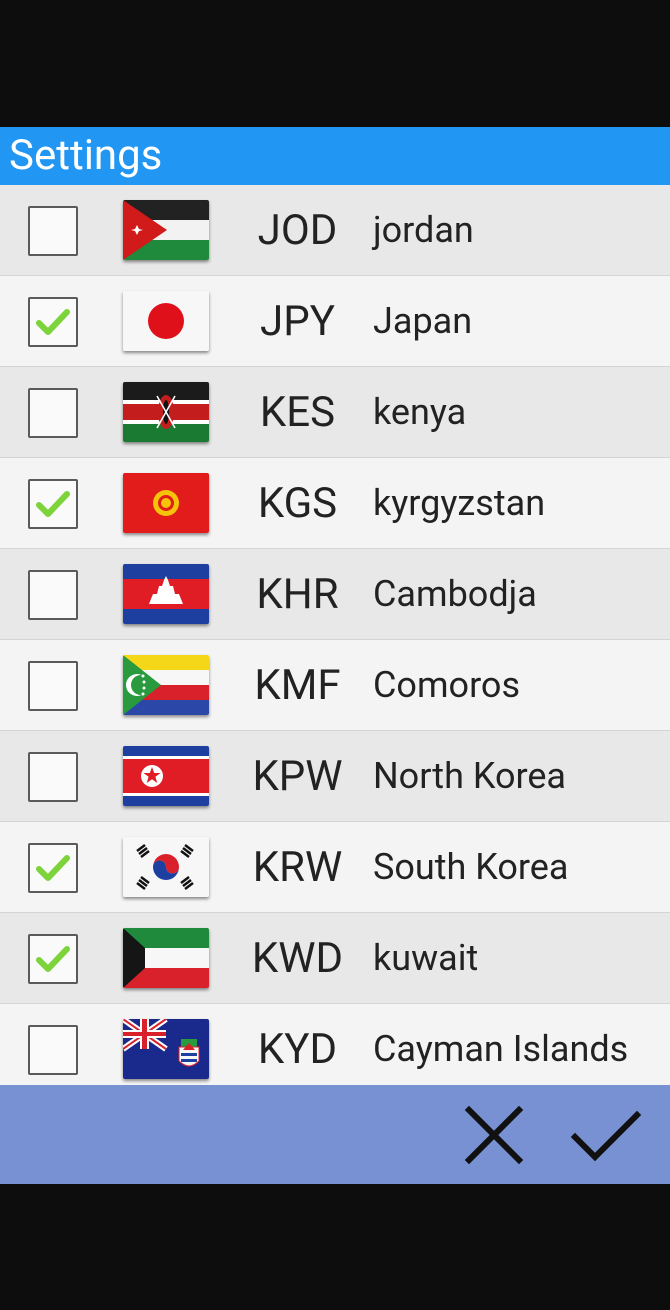 The image size is (670, 1310). Describe the element at coordinates (335, 156) in the screenshot. I see `dialog-title: Settings` at that location.